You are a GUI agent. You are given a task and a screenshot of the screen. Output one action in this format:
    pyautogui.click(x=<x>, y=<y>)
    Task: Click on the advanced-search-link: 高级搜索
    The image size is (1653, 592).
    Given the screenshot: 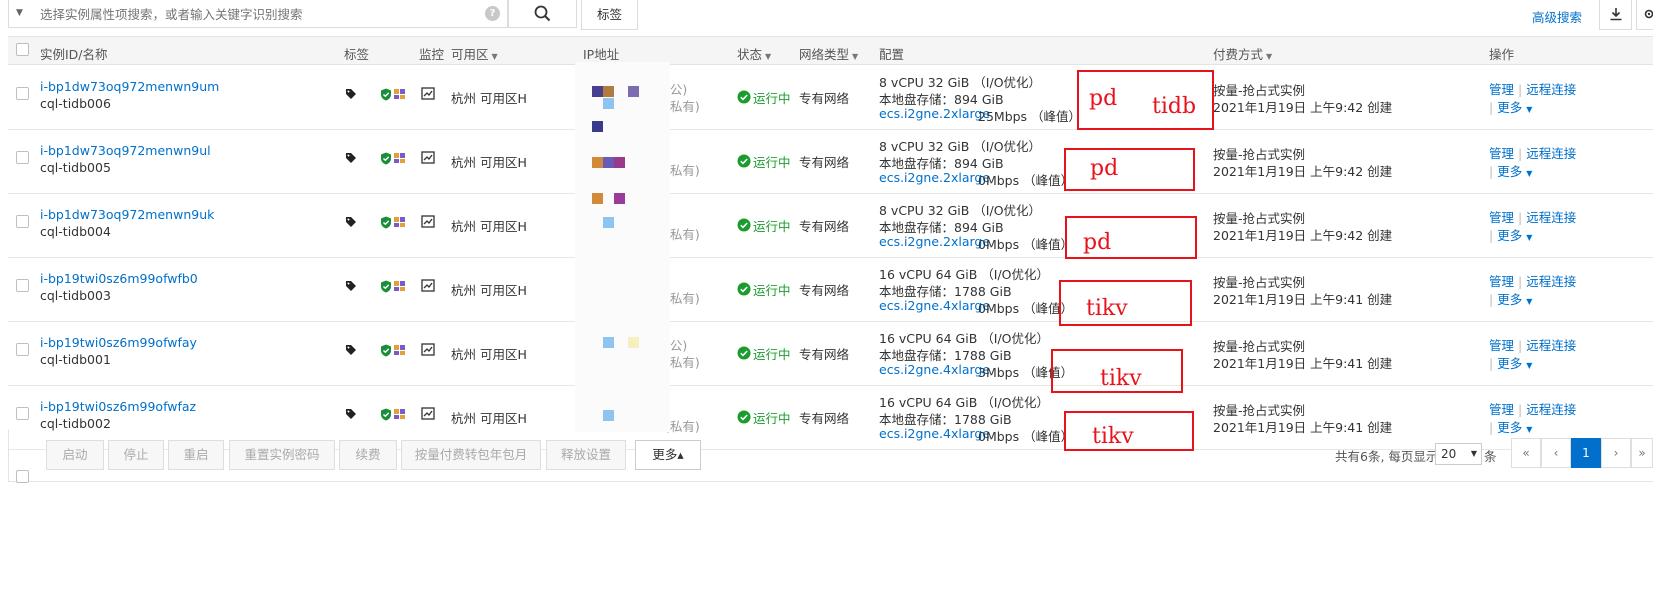 What is the action you would take?
    pyautogui.click(x=1557, y=16)
    